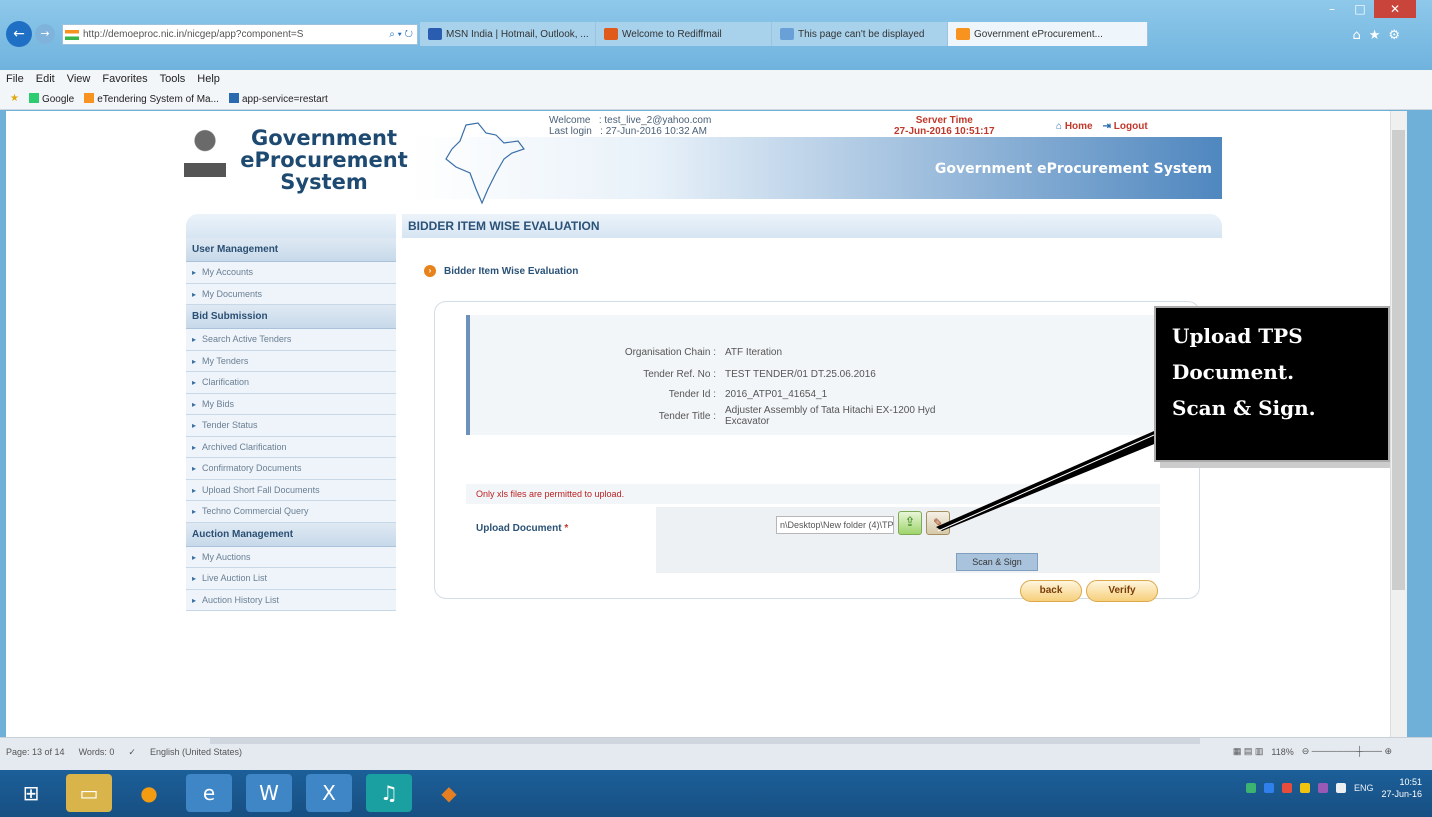 This screenshot has width=1432, height=817. Describe the element at coordinates (716, 79) in the screenshot. I see `menu-bar: File Edit View Favorites Tools Help` at that location.